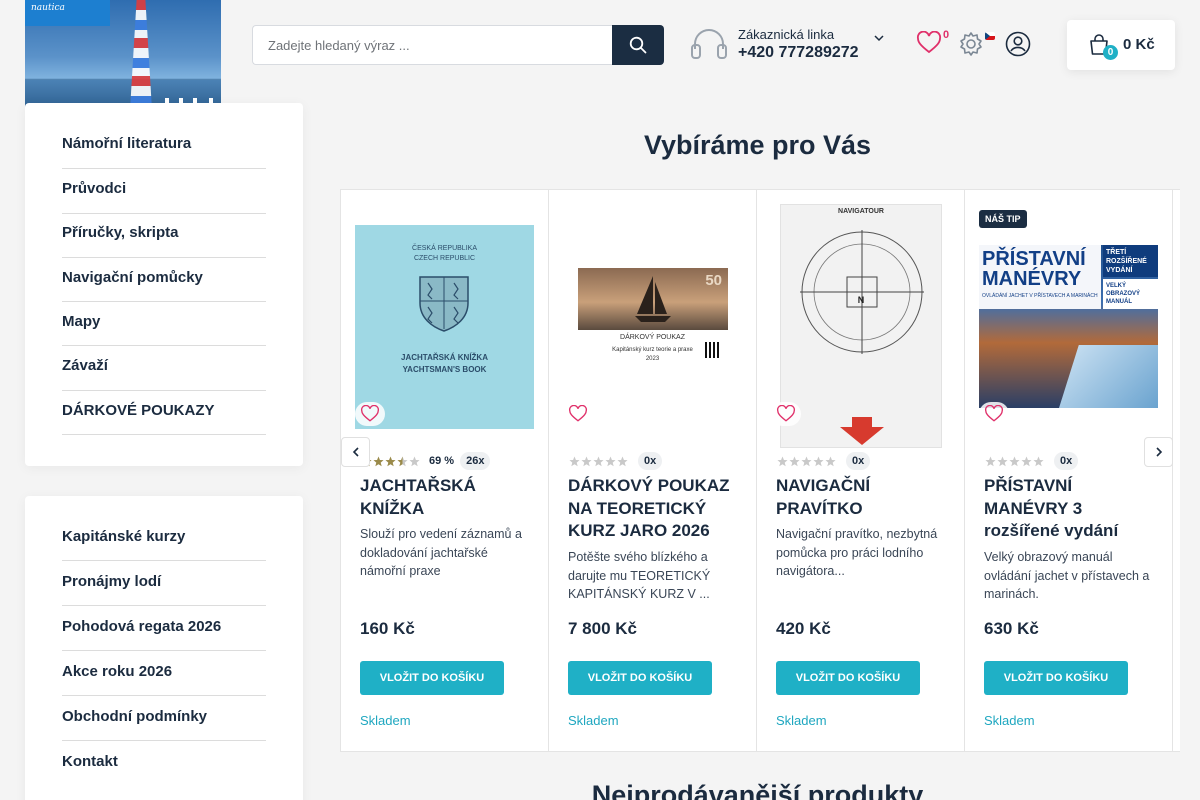 Image resolution: width=1200 pixels, height=800 pixels. Describe the element at coordinates (164, 724) in the screenshot. I see `info-link: Obchodní podmínky` at that location.